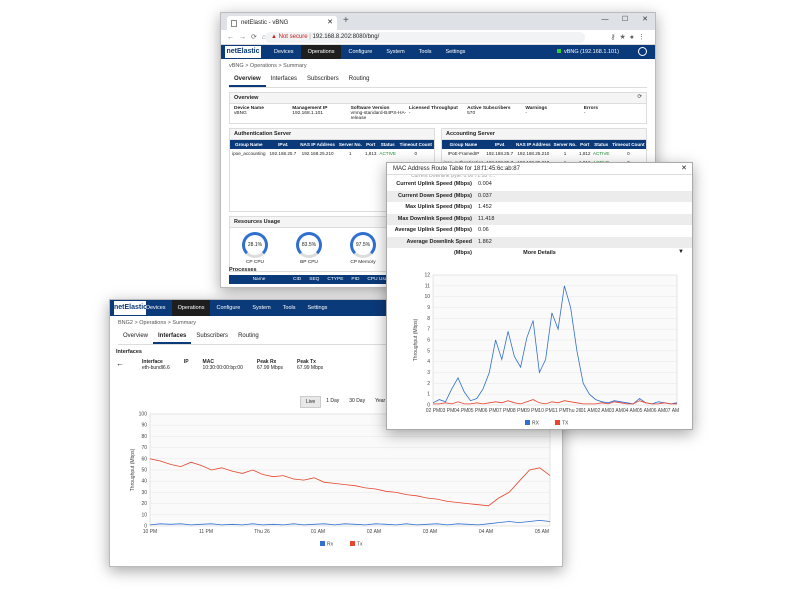 The height and width of the screenshot is (600, 800). I want to click on url-field: ▲ Not secure | 192.168.8.202:8080/bng/, so click(425, 37).